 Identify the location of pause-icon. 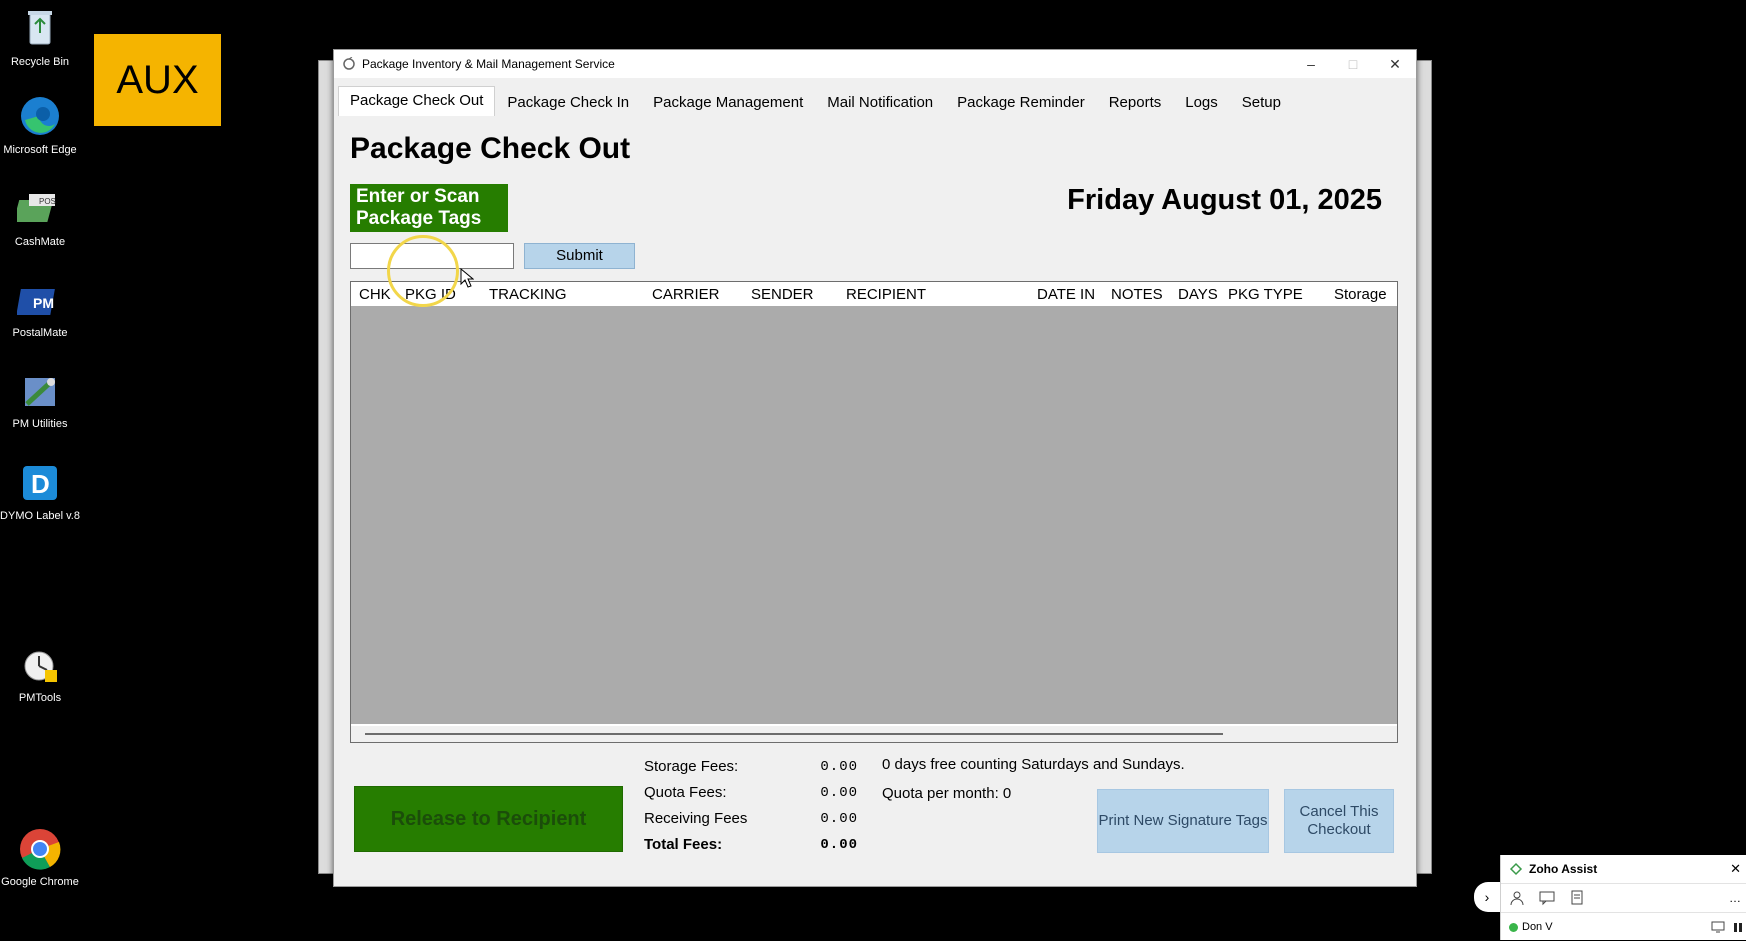
(1738, 927).